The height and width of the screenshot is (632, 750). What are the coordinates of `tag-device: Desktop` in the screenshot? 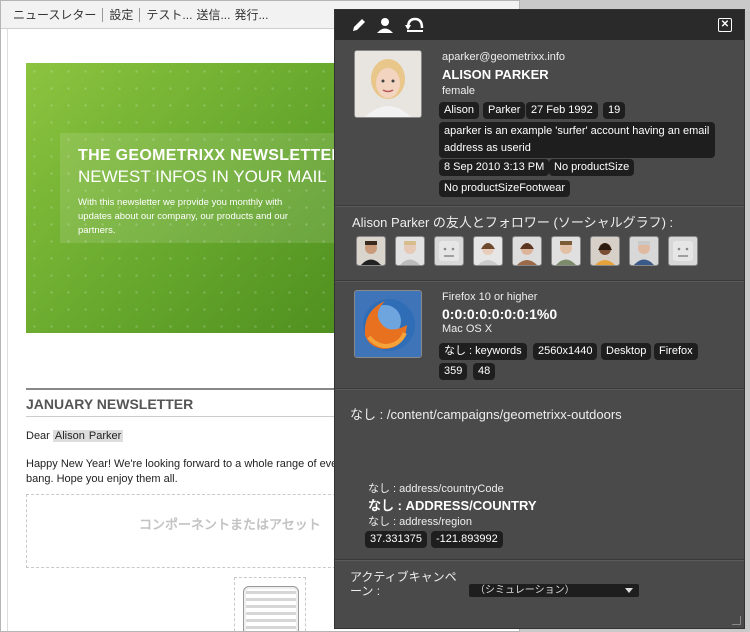 It's located at (626, 351).